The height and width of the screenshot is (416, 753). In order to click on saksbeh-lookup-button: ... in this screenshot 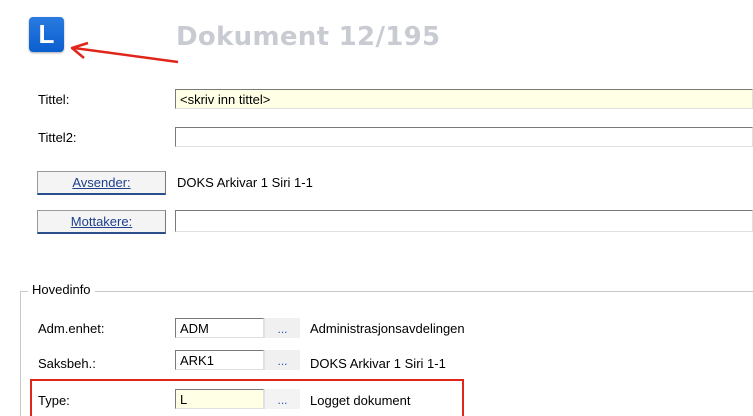, I will do `click(282, 360)`.